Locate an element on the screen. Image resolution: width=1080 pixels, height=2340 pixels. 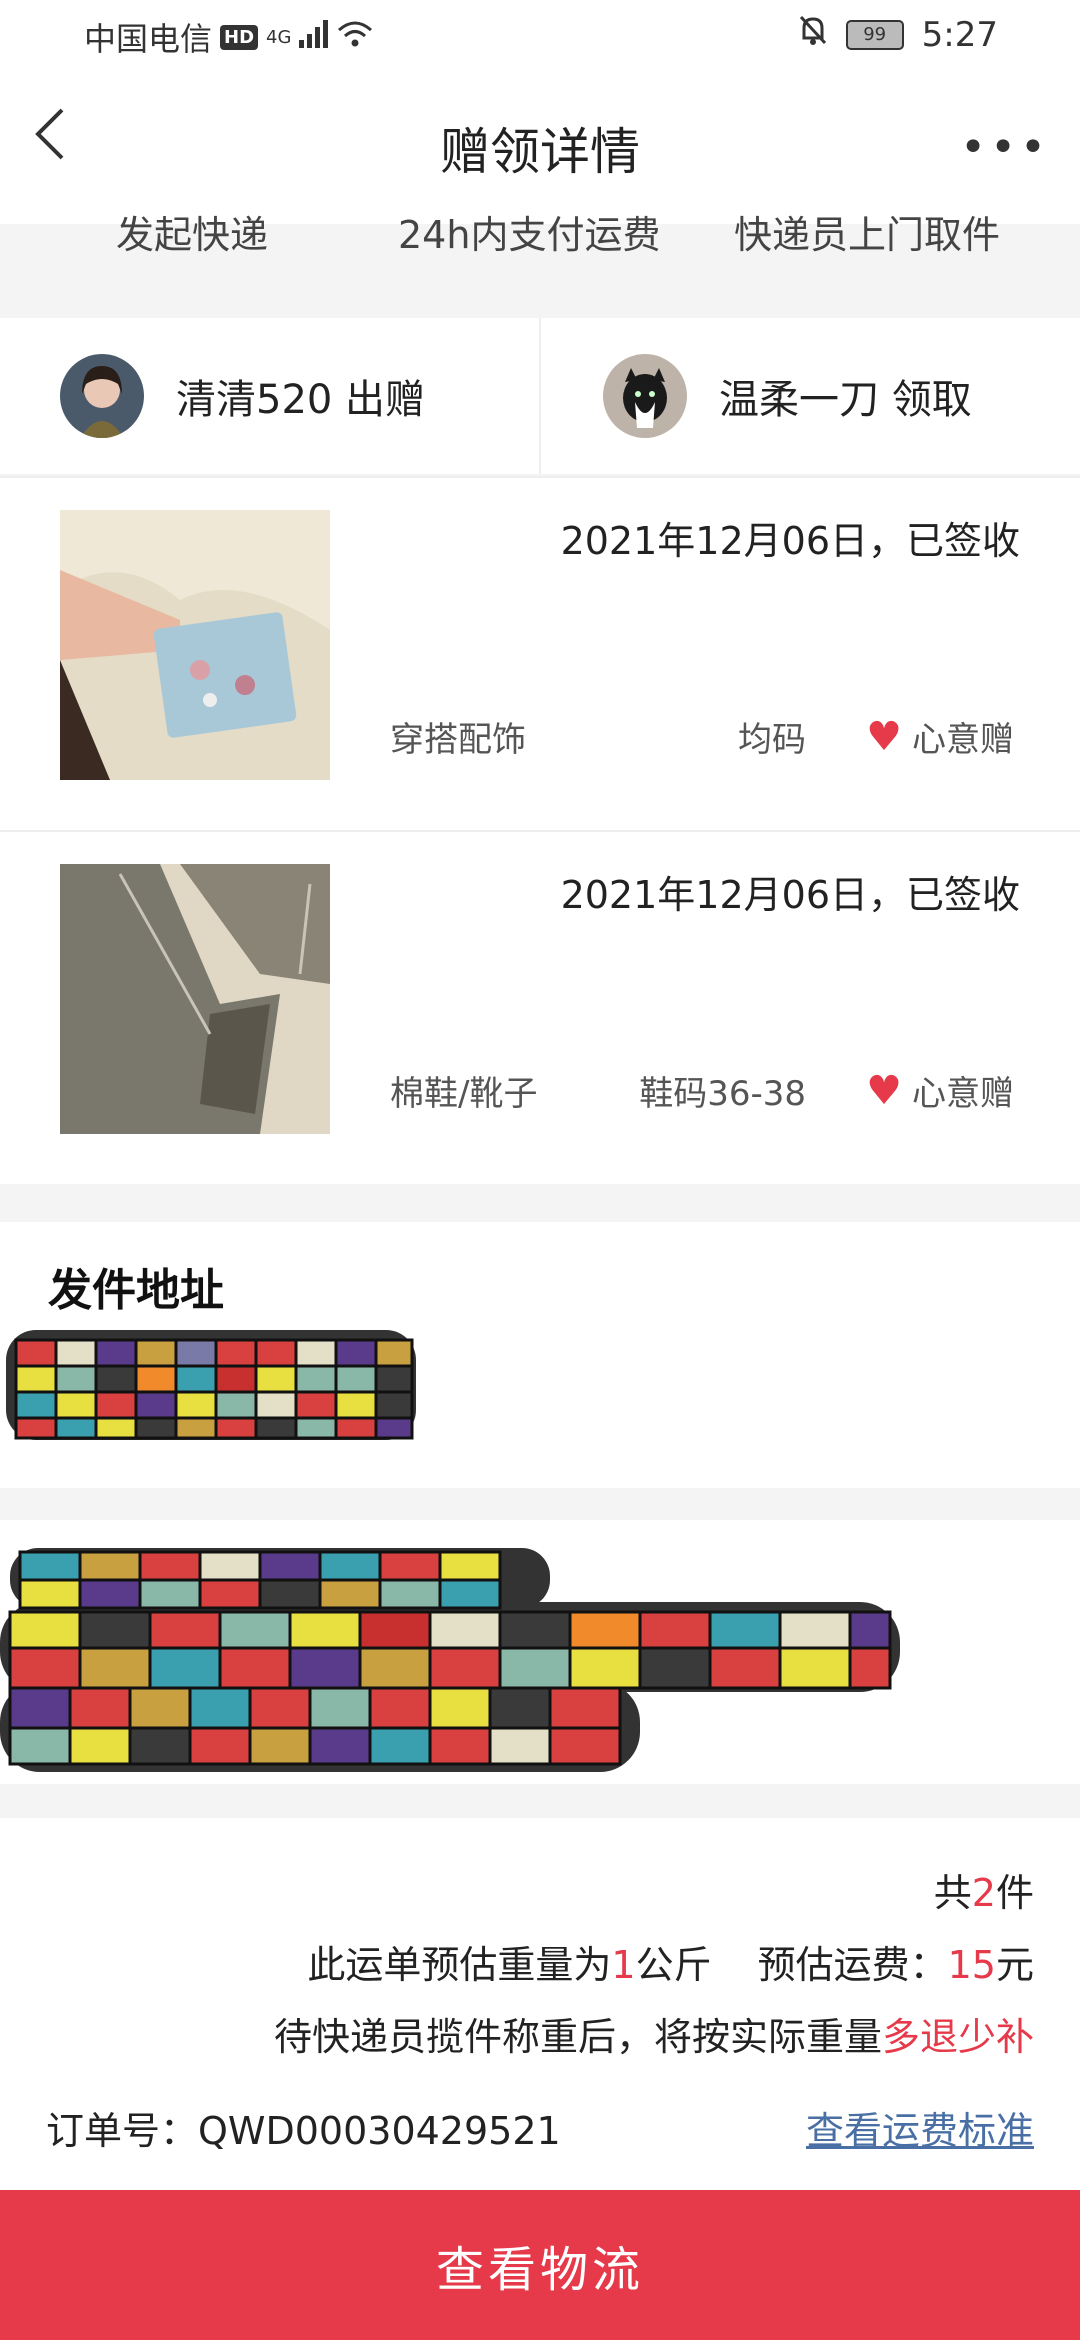
donor: 清清520 出赠 is located at coordinates (270, 396).